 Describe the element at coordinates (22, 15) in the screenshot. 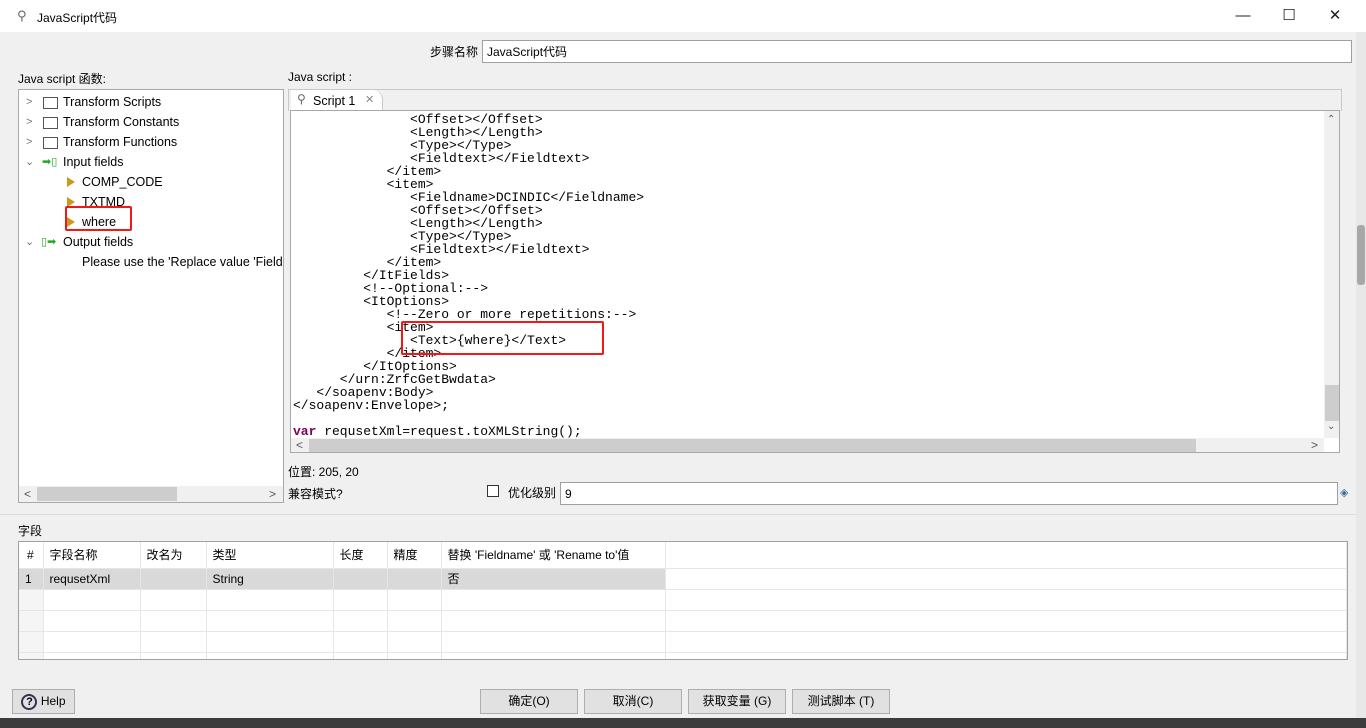

I see `app-icon: ⚲` at that location.